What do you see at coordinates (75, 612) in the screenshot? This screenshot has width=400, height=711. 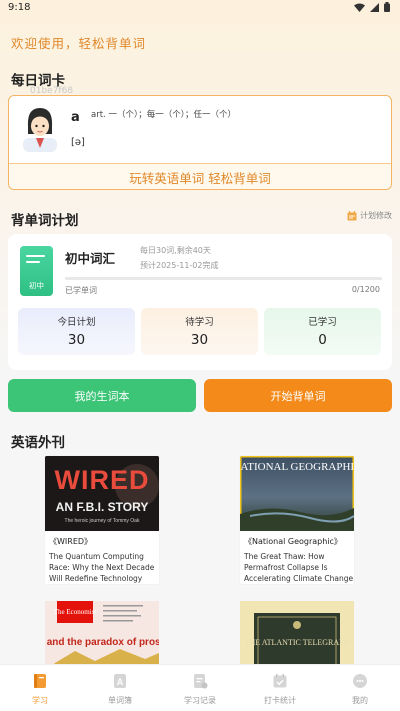 I see `economist-cover-brand: The Economist` at bounding box center [75, 612].